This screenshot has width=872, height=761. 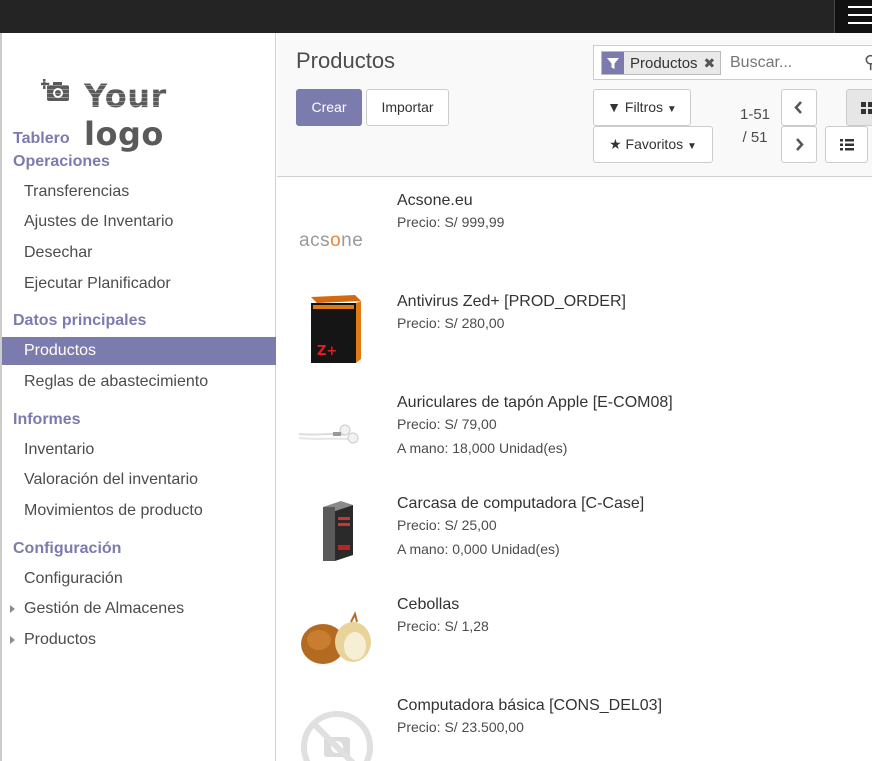 I want to click on remove-facet-icon: ✖, so click(x=712, y=63).